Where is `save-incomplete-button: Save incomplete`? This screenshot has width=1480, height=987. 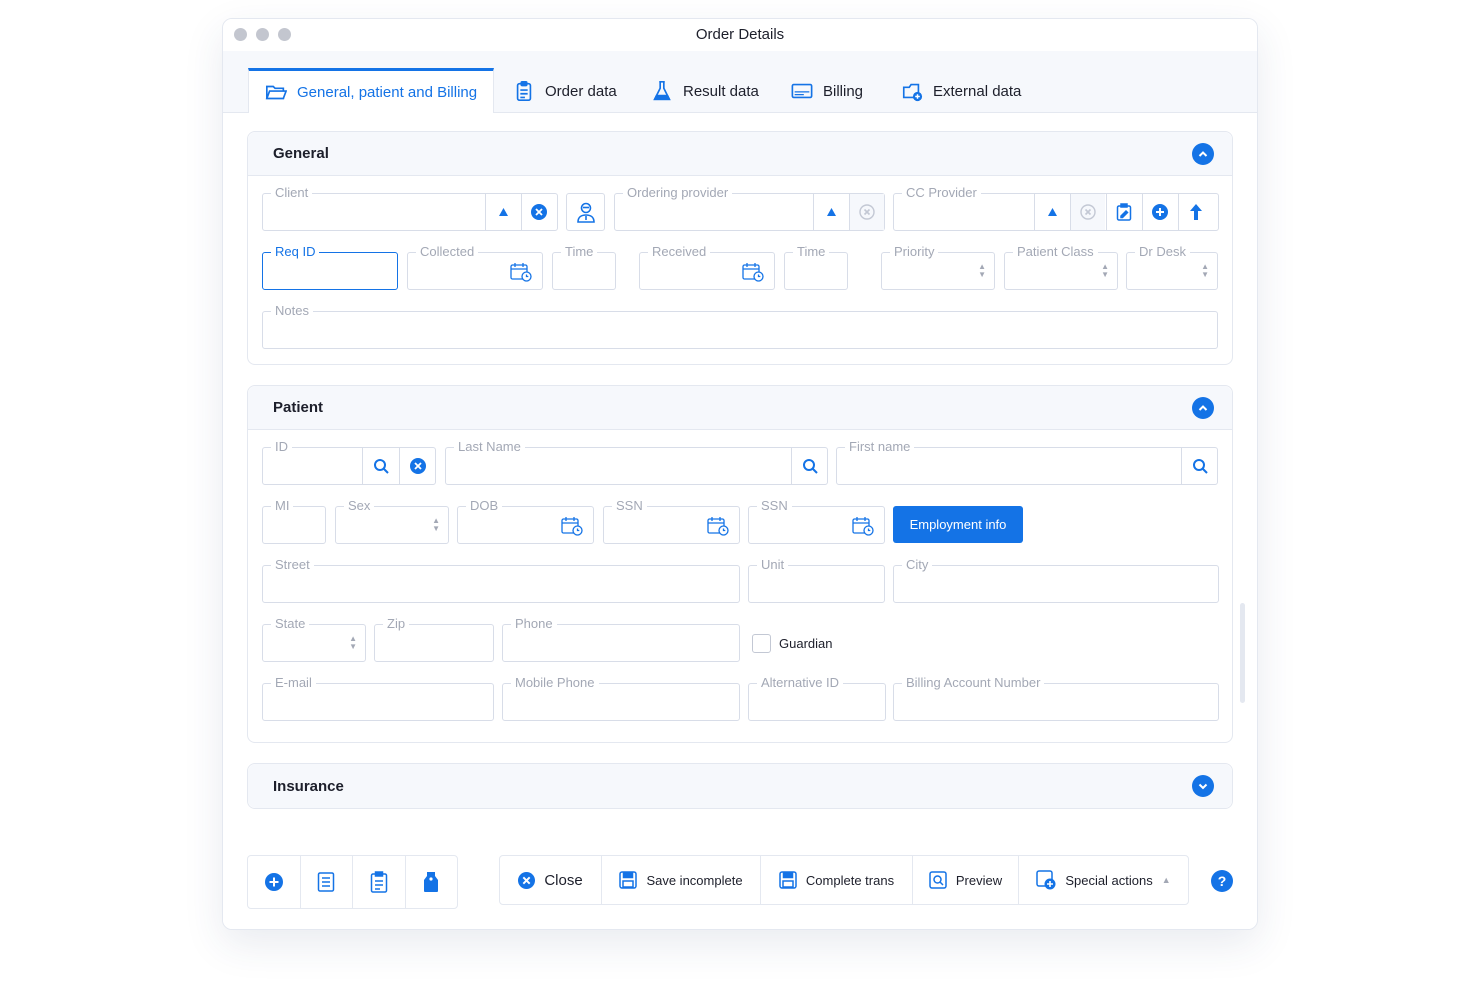 save-incomplete-button: Save incomplete is located at coordinates (681, 880).